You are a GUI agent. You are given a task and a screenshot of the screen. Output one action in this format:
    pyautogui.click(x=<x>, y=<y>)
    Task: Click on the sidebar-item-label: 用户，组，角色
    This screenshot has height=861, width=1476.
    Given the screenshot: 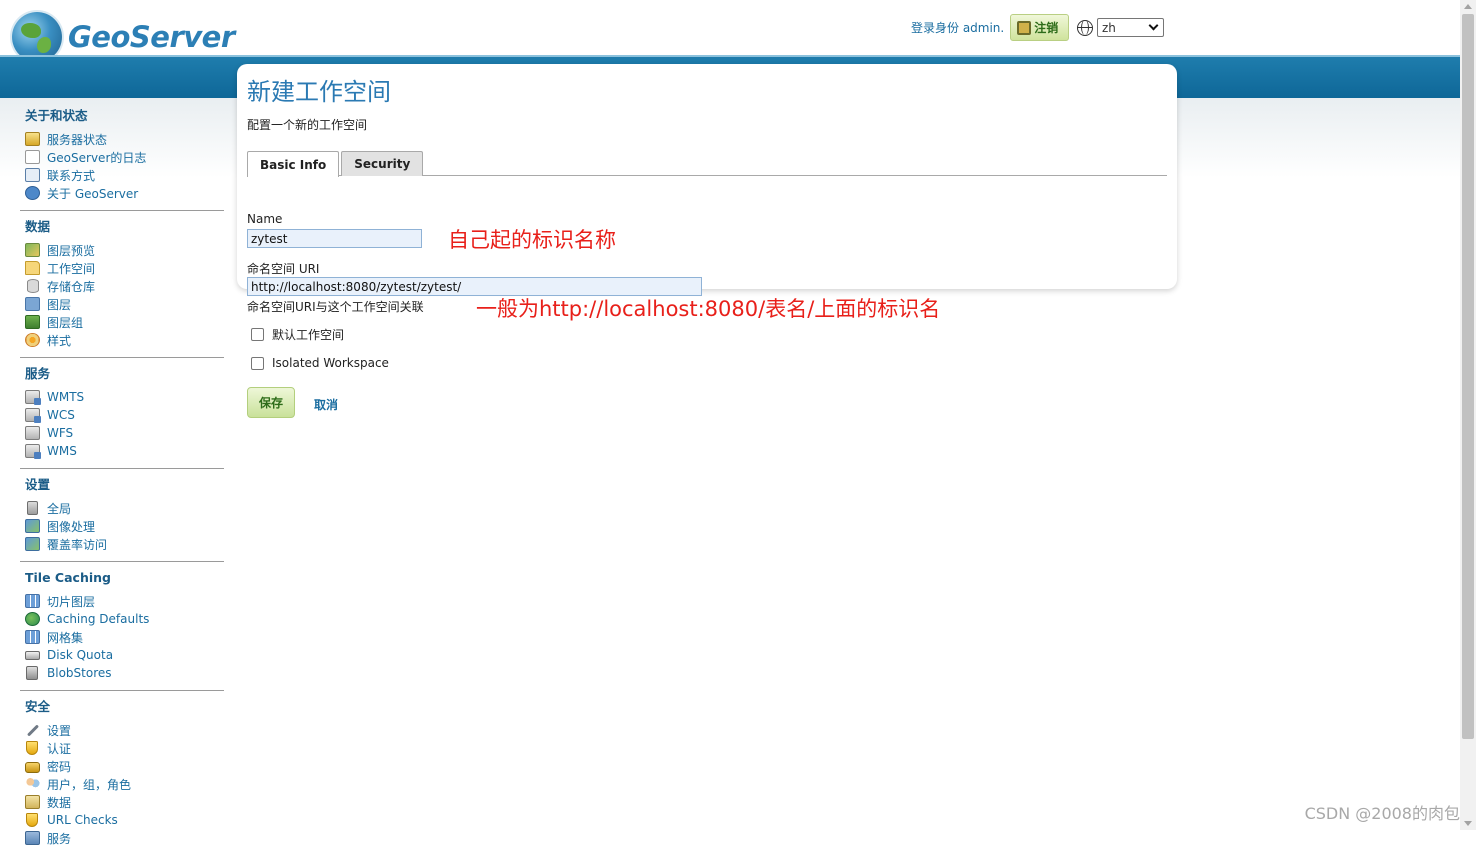 What is the action you would take?
    pyautogui.click(x=89, y=784)
    